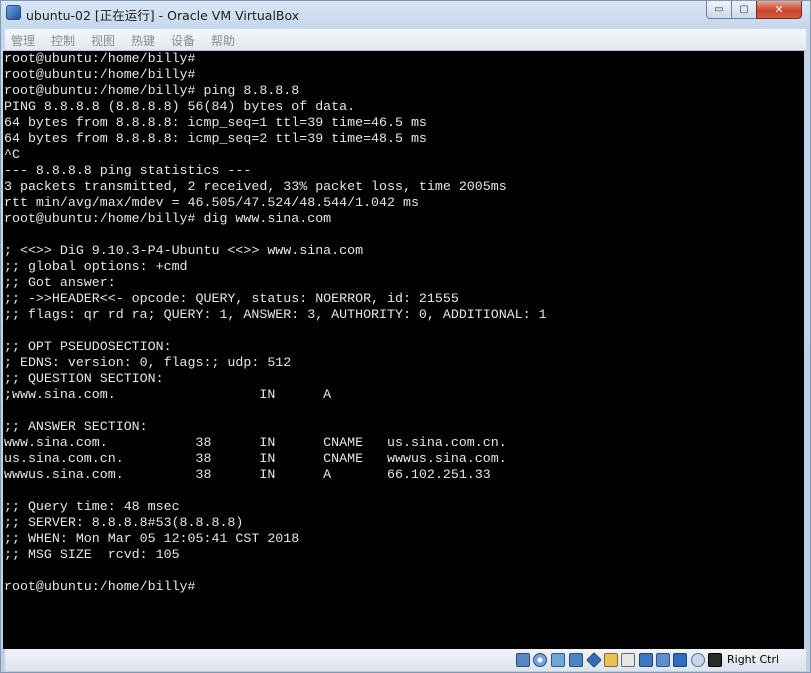 Image resolution: width=811 pixels, height=673 pixels. I want to click on menu-view: 视图, so click(103, 40).